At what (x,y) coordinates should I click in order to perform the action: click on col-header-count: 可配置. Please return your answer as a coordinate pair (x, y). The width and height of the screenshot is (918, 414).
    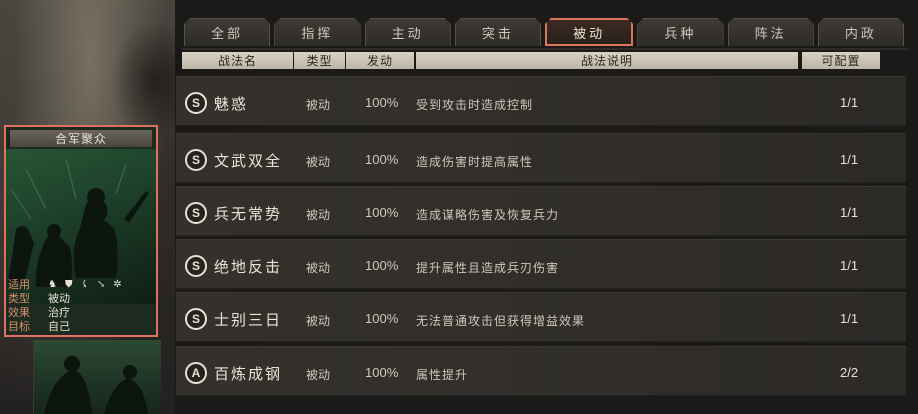
    Looking at the image, I should click on (841, 60).